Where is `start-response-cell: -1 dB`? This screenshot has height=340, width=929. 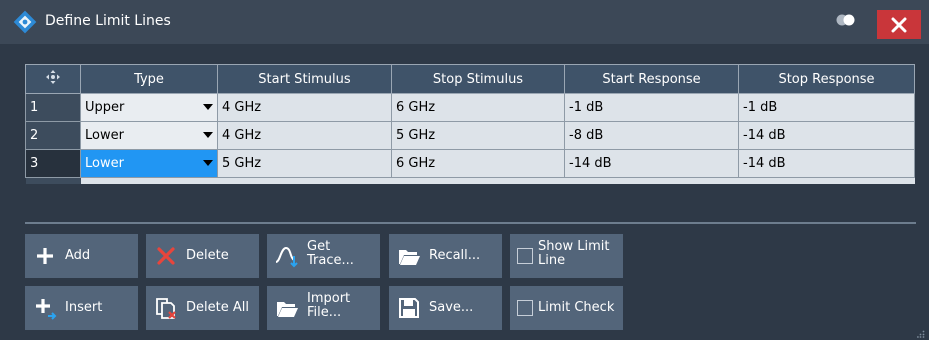 start-response-cell: -1 dB is located at coordinates (651, 107).